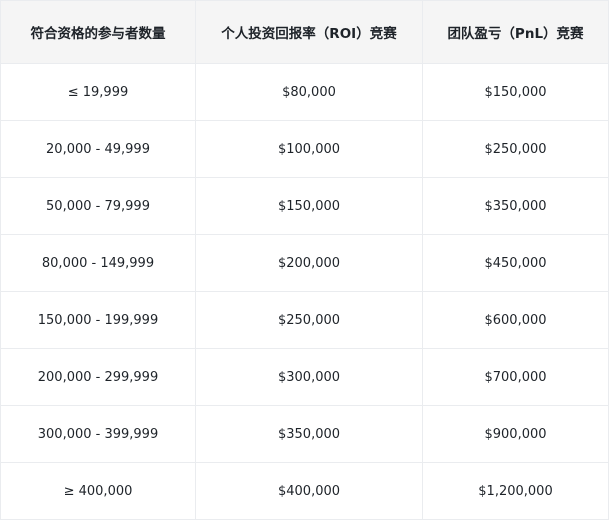  I want to click on table-row: ≤ 19,999 $80,000 $150,000, so click(304, 92).